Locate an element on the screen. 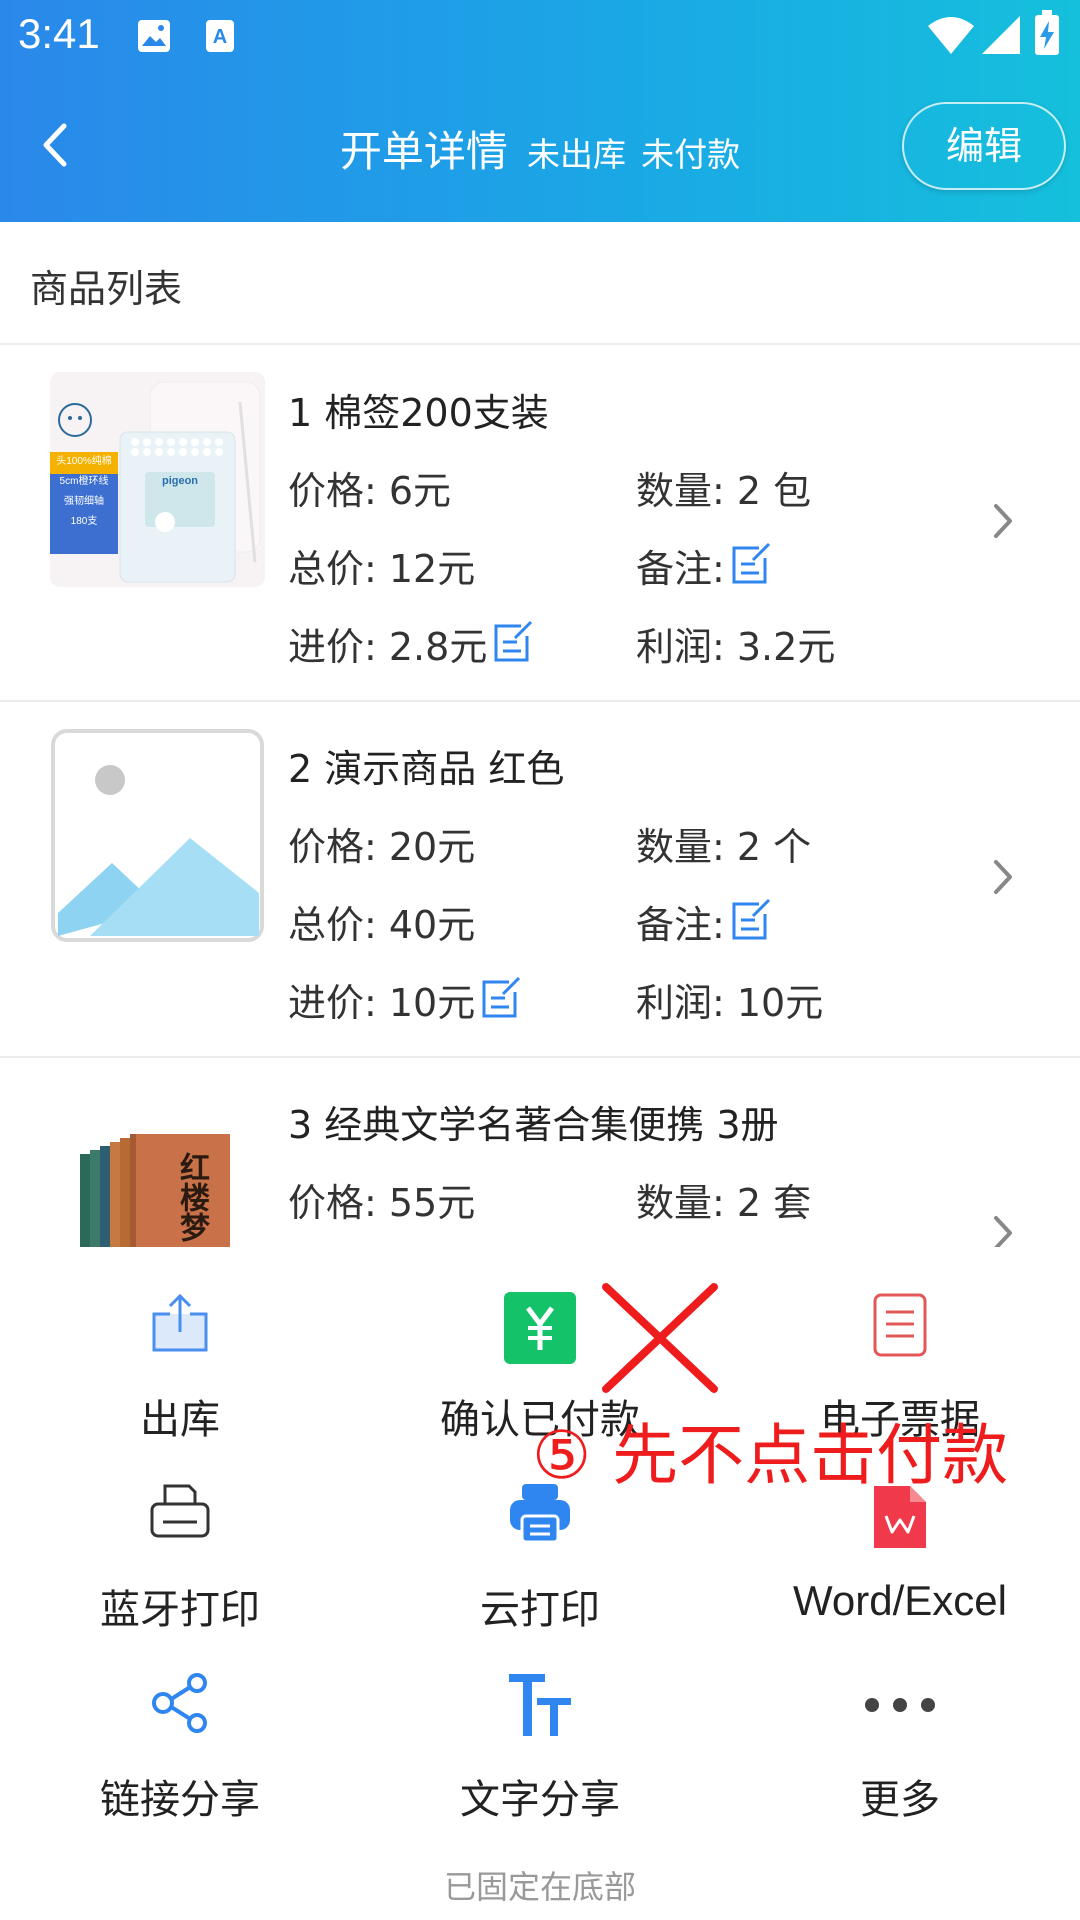  action-more: 更多 is located at coordinates (900, 1725).